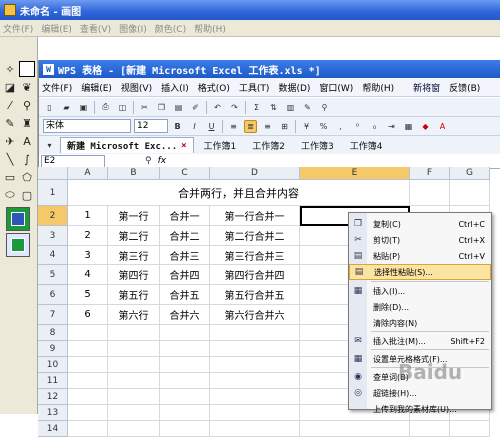 The height and width of the screenshot is (437, 500). Describe the element at coordinates (53, 236) in the screenshot. I see `row-header-3: 3` at that location.